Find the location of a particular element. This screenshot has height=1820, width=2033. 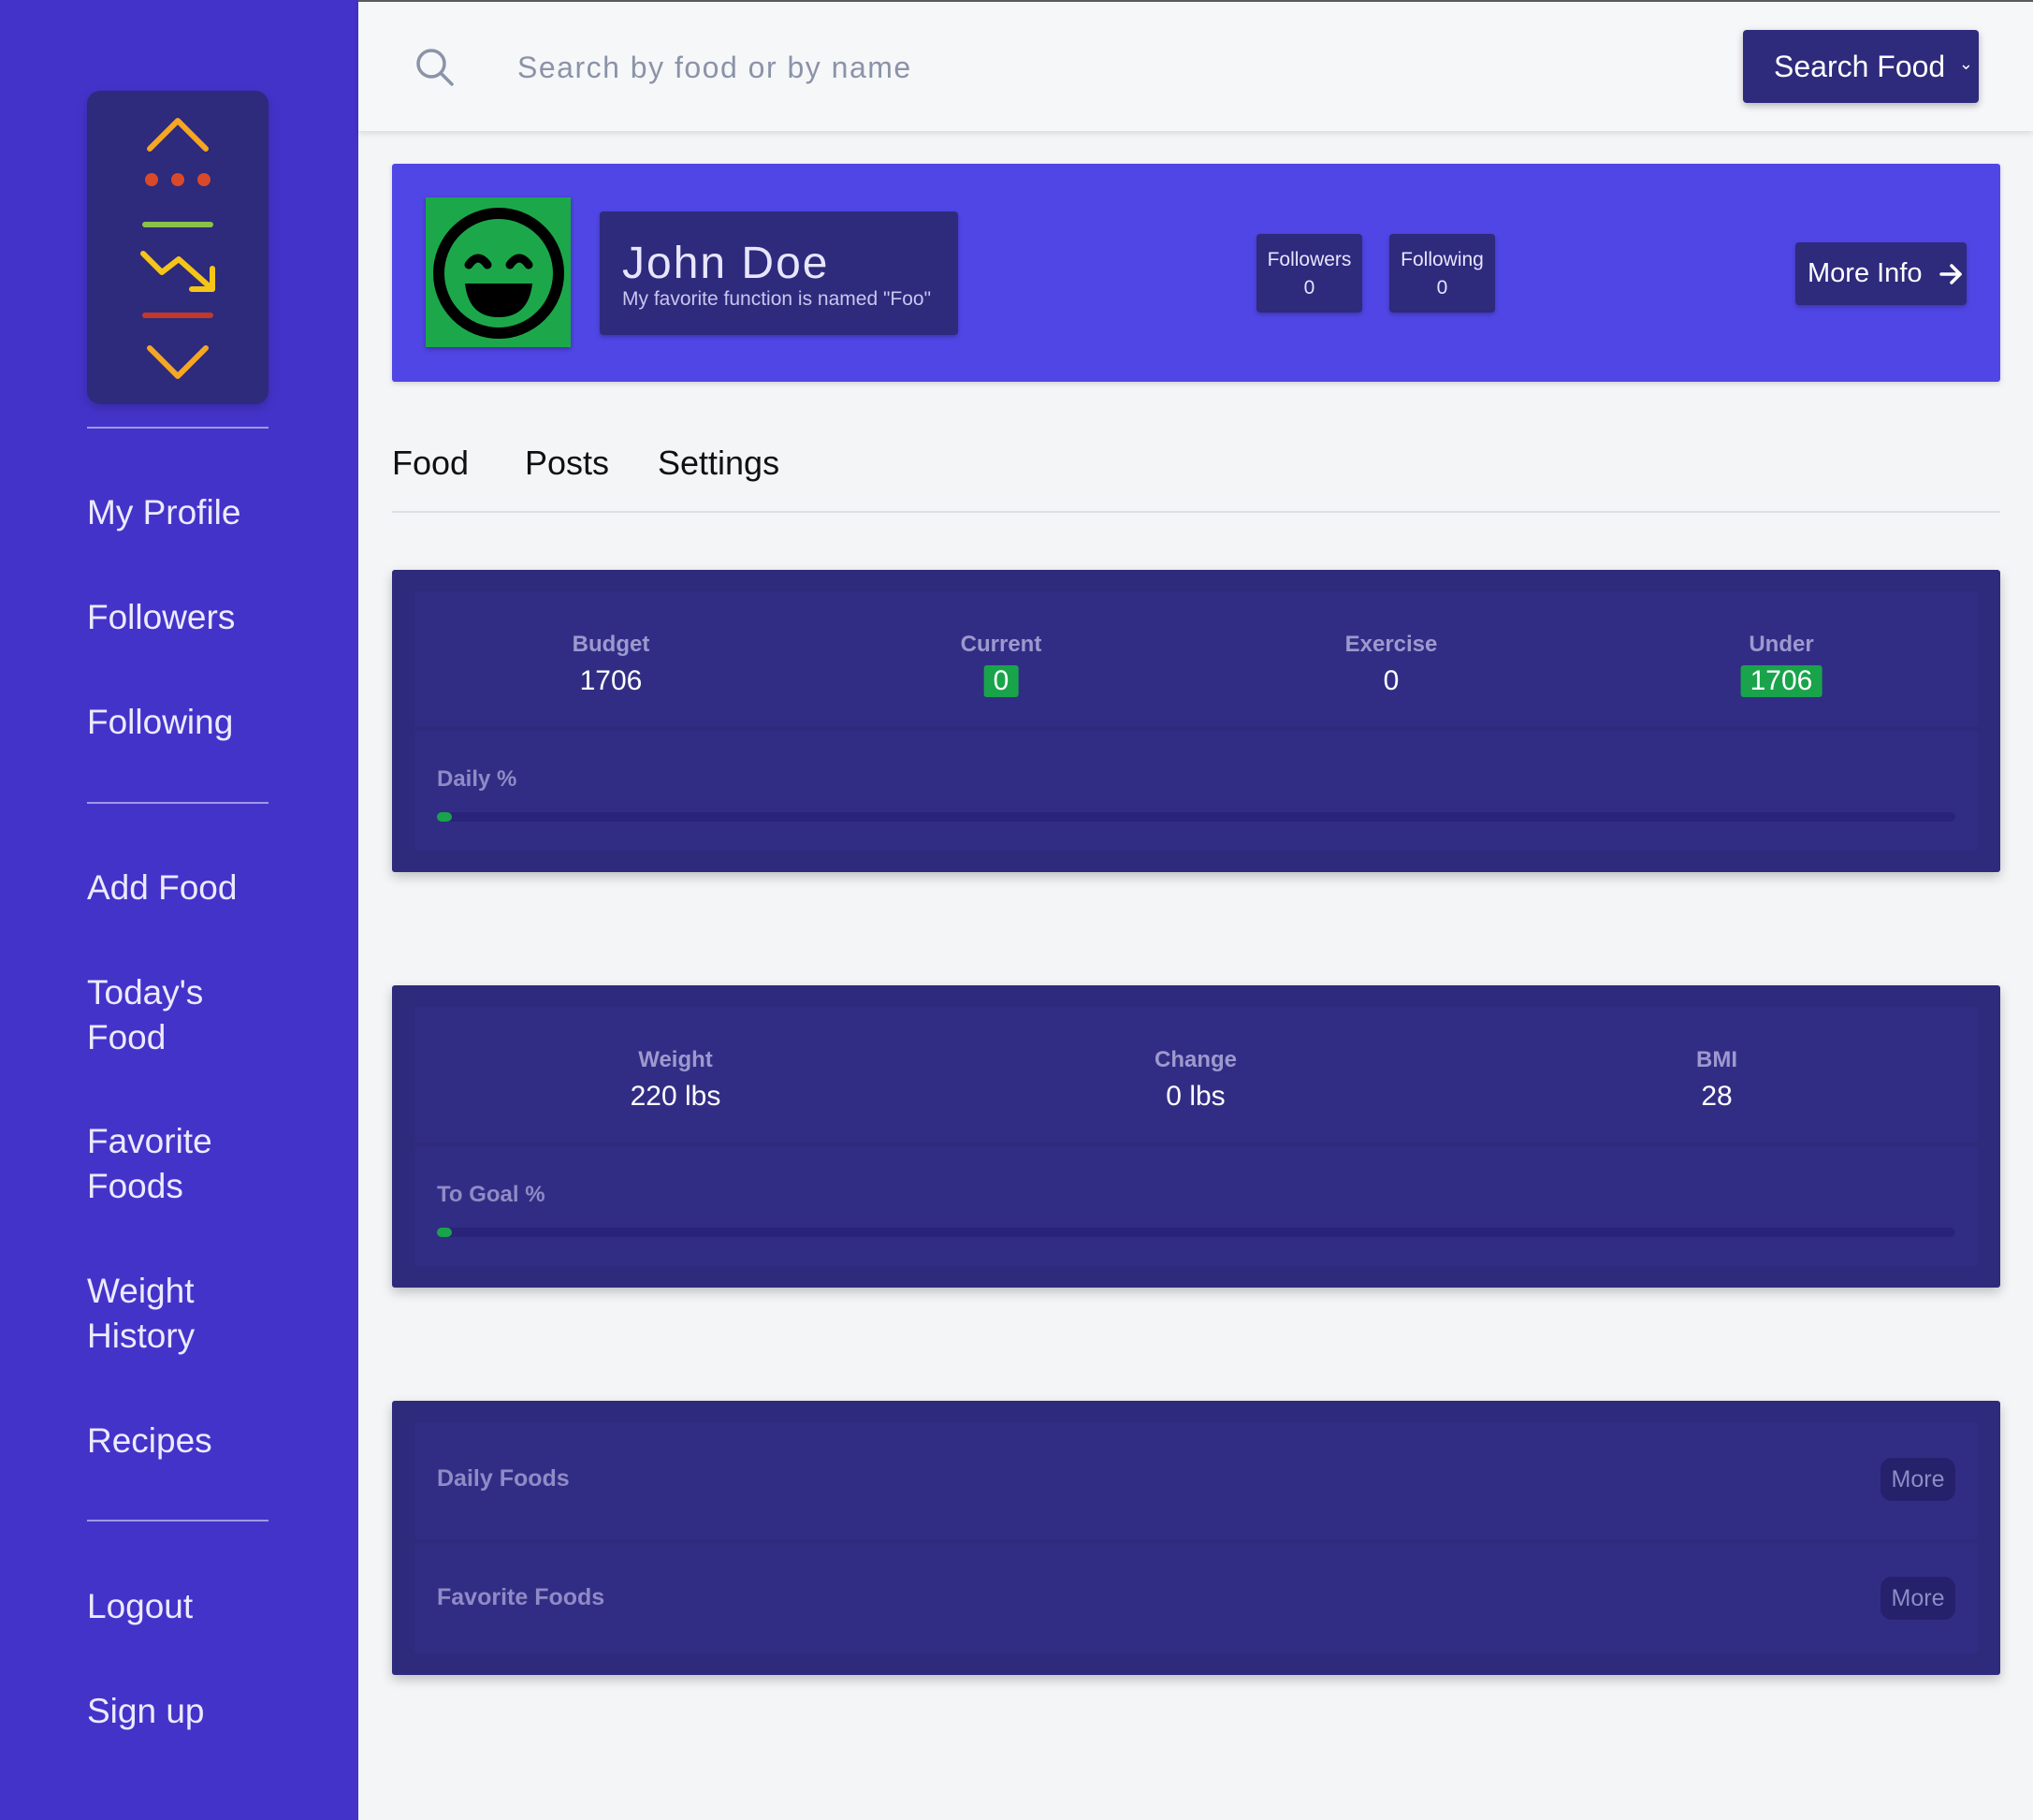

under-label: Under is located at coordinates (1781, 644).